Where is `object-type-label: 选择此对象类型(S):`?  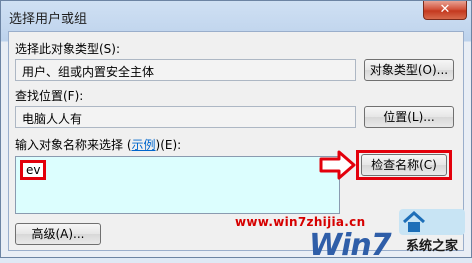 object-type-label: 选择此对象类型(S): is located at coordinates (68, 49).